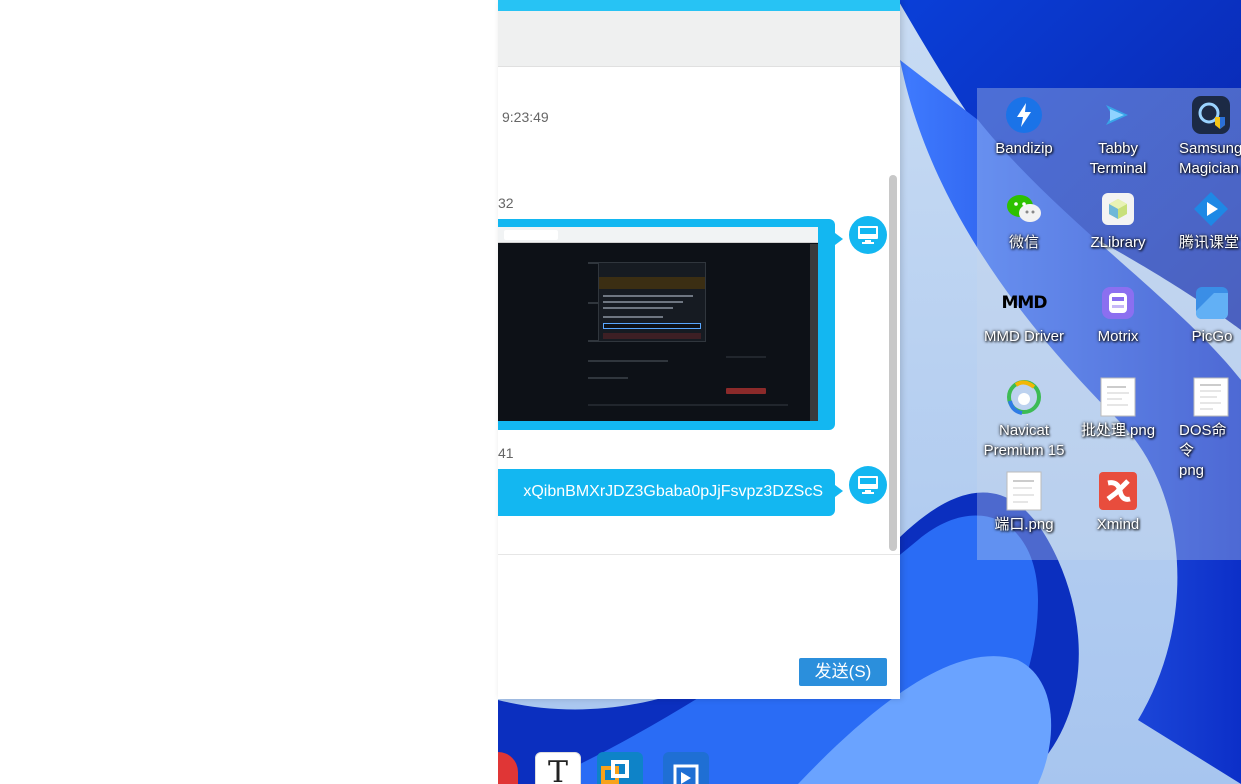  I want to click on confirm-dialog, so click(652, 302).